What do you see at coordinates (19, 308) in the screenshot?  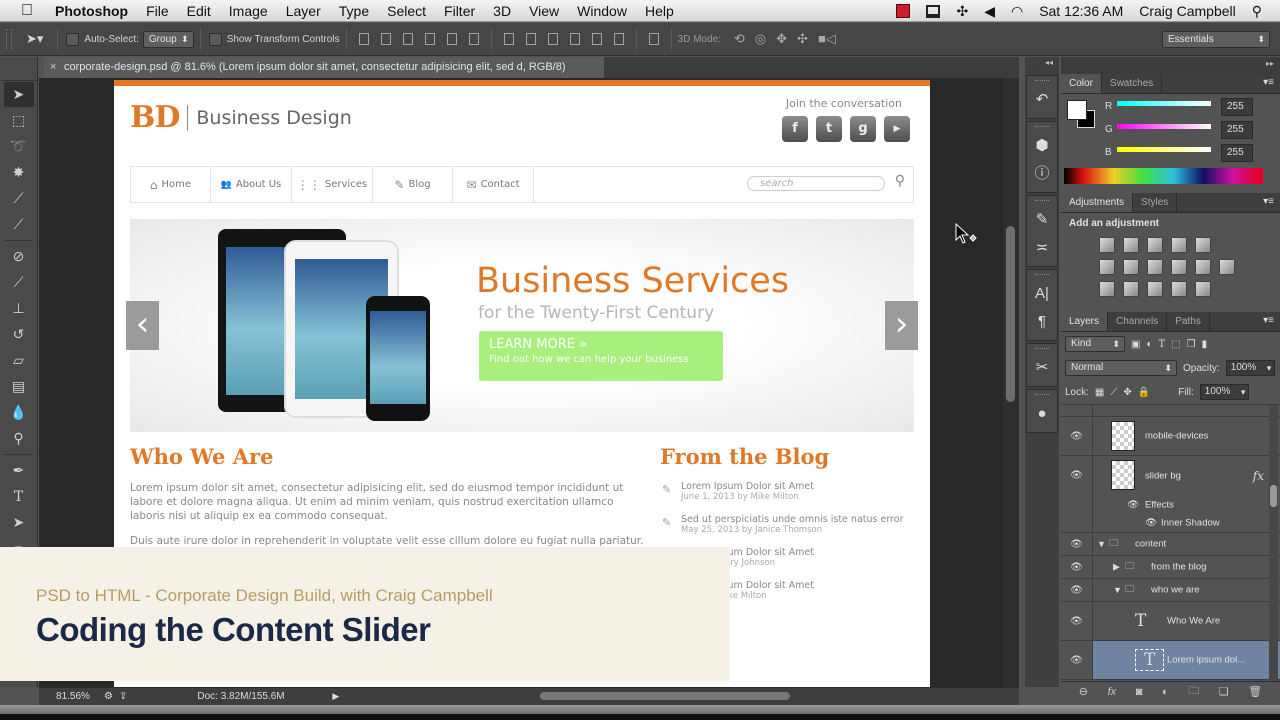 I see `clone-stamp-tool-icon: ⊥` at bounding box center [19, 308].